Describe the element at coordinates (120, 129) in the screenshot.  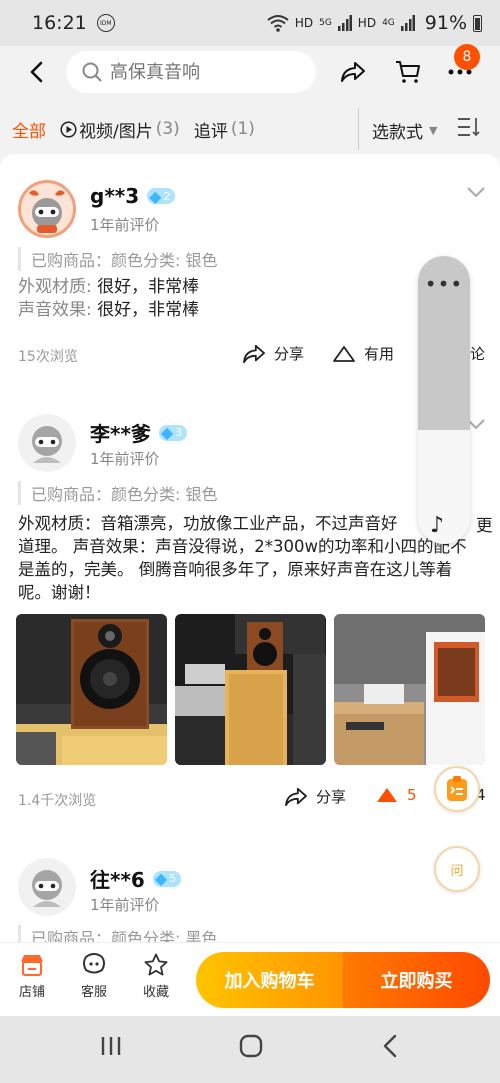
I see `filter-media: 视频/图片 (3)` at that location.